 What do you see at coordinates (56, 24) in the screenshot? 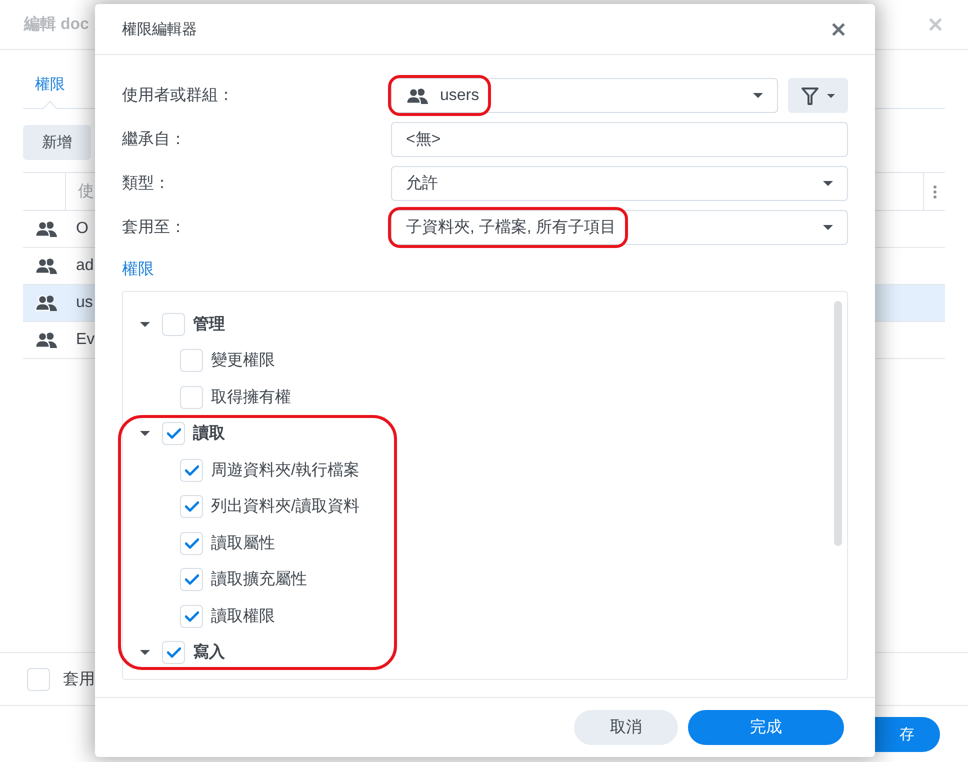
I see `window-title: 編輯 doc` at bounding box center [56, 24].